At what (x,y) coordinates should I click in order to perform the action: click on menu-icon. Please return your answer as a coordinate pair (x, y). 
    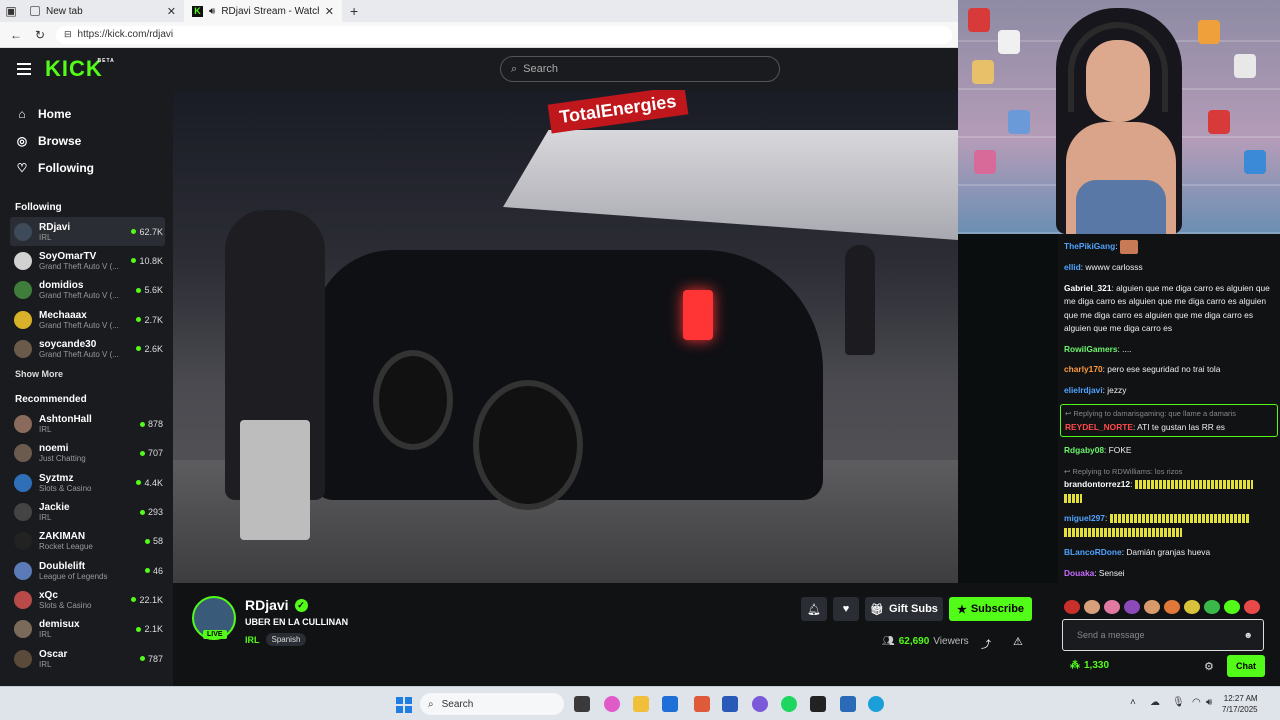
    Looking at the image, I should click on (24, 69).